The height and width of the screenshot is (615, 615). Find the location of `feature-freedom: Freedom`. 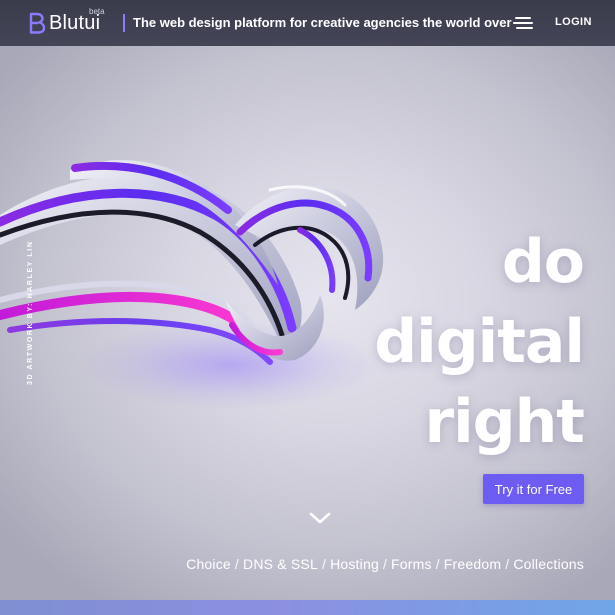

feature-freedom: Freedom is located at coordinates (472, 564).